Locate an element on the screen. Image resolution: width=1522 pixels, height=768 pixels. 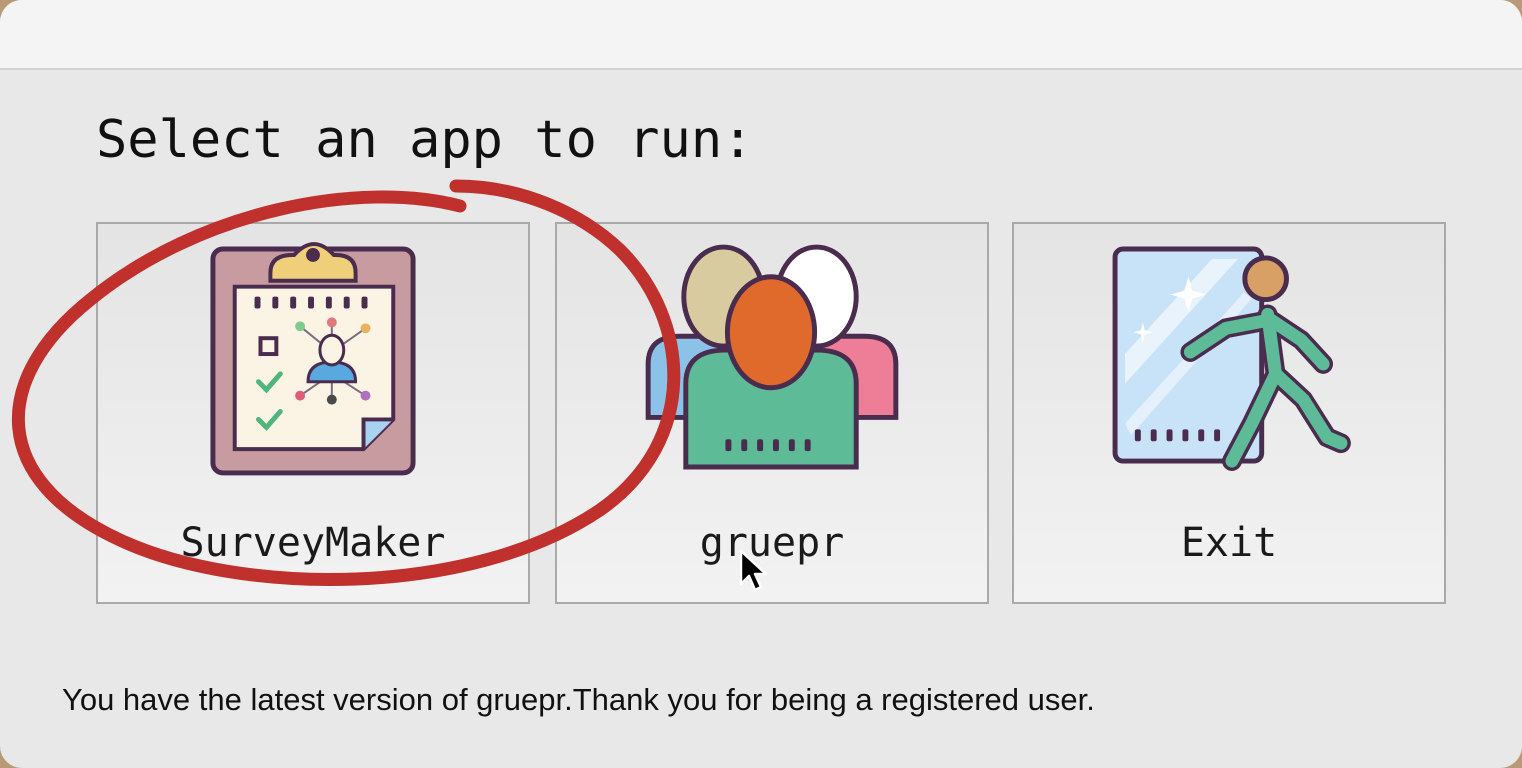
mouse-cursor-icon is located at coordinates (753, 570).